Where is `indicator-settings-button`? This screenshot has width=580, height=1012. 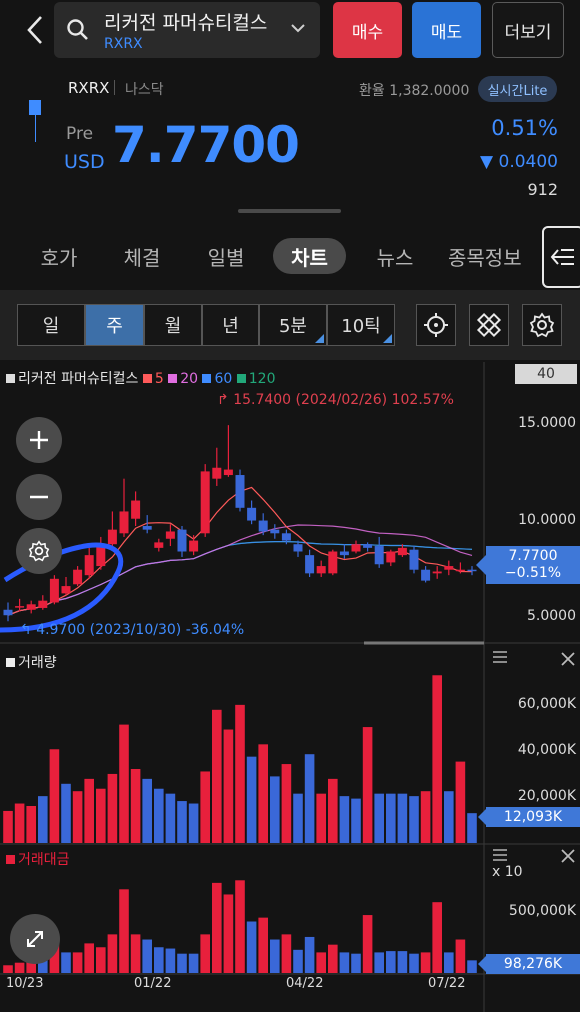 indicator-settings-button is located at coordinates (39, 551).